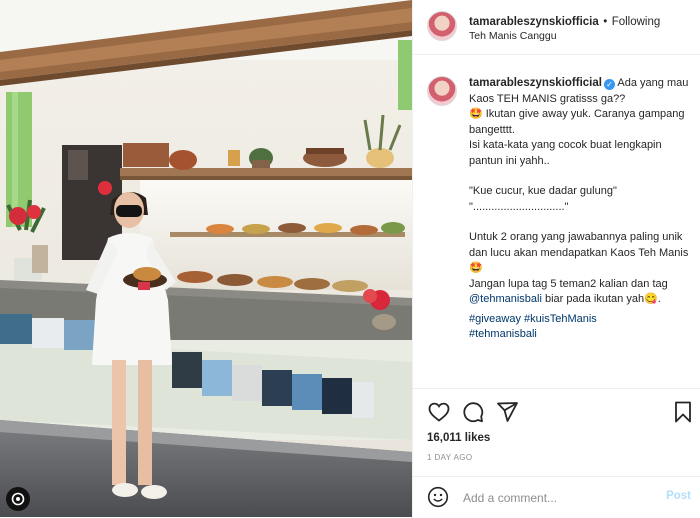  I want to click on caption-line: "..............................", so click(519, 206).